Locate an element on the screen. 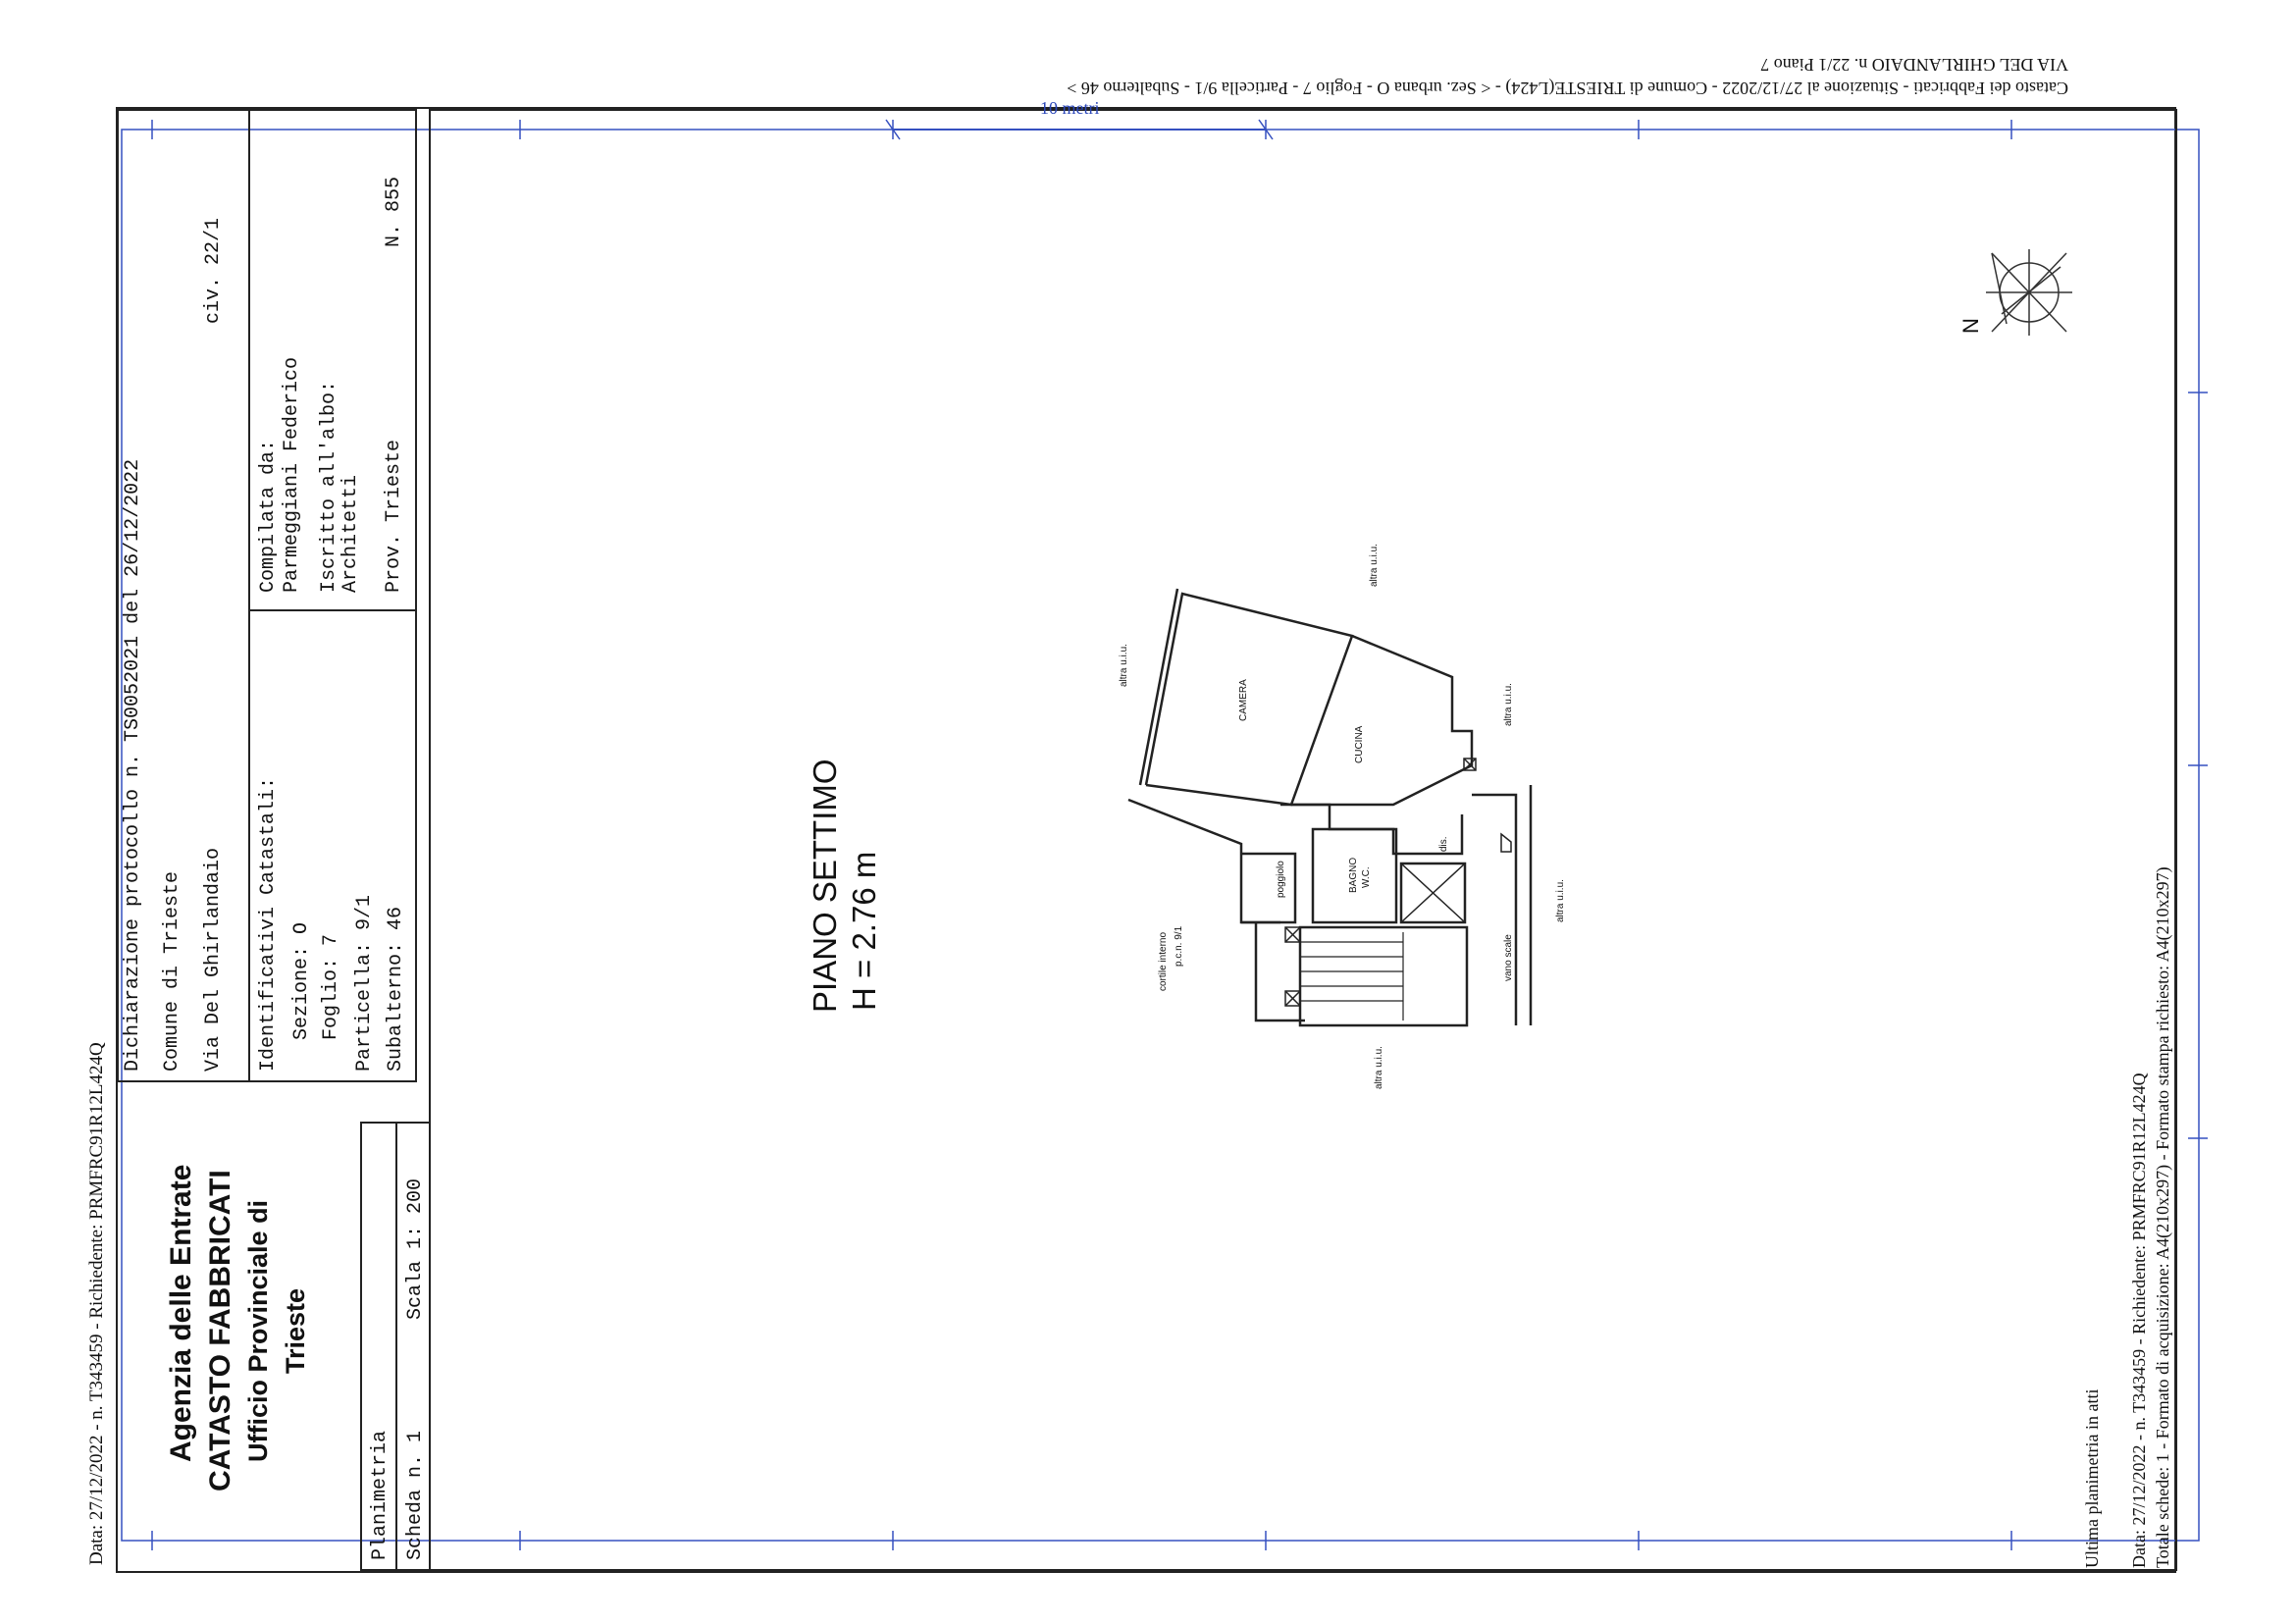 The height and width of the screenshot is (1623, 2296). floor-height: H = 2.76 m is located at coordinates (864, 931).